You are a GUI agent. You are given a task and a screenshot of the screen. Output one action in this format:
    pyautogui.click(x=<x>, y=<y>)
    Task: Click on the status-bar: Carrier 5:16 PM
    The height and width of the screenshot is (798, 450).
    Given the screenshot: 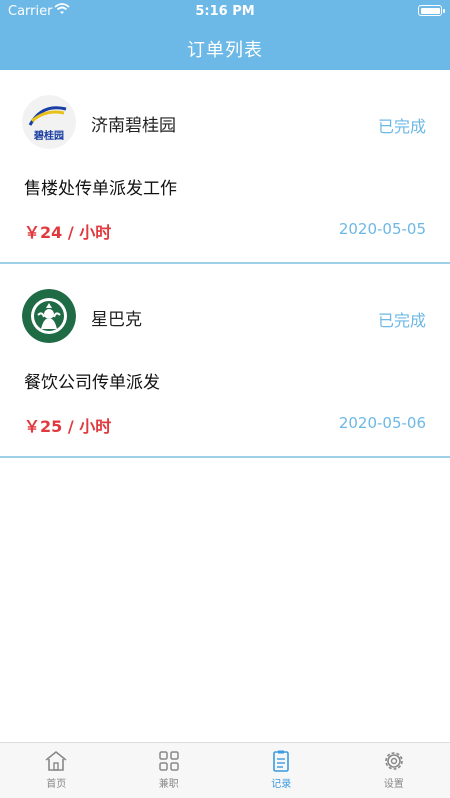 What is the action you would take?
    pyautogui.click(x=225, y=12)
    